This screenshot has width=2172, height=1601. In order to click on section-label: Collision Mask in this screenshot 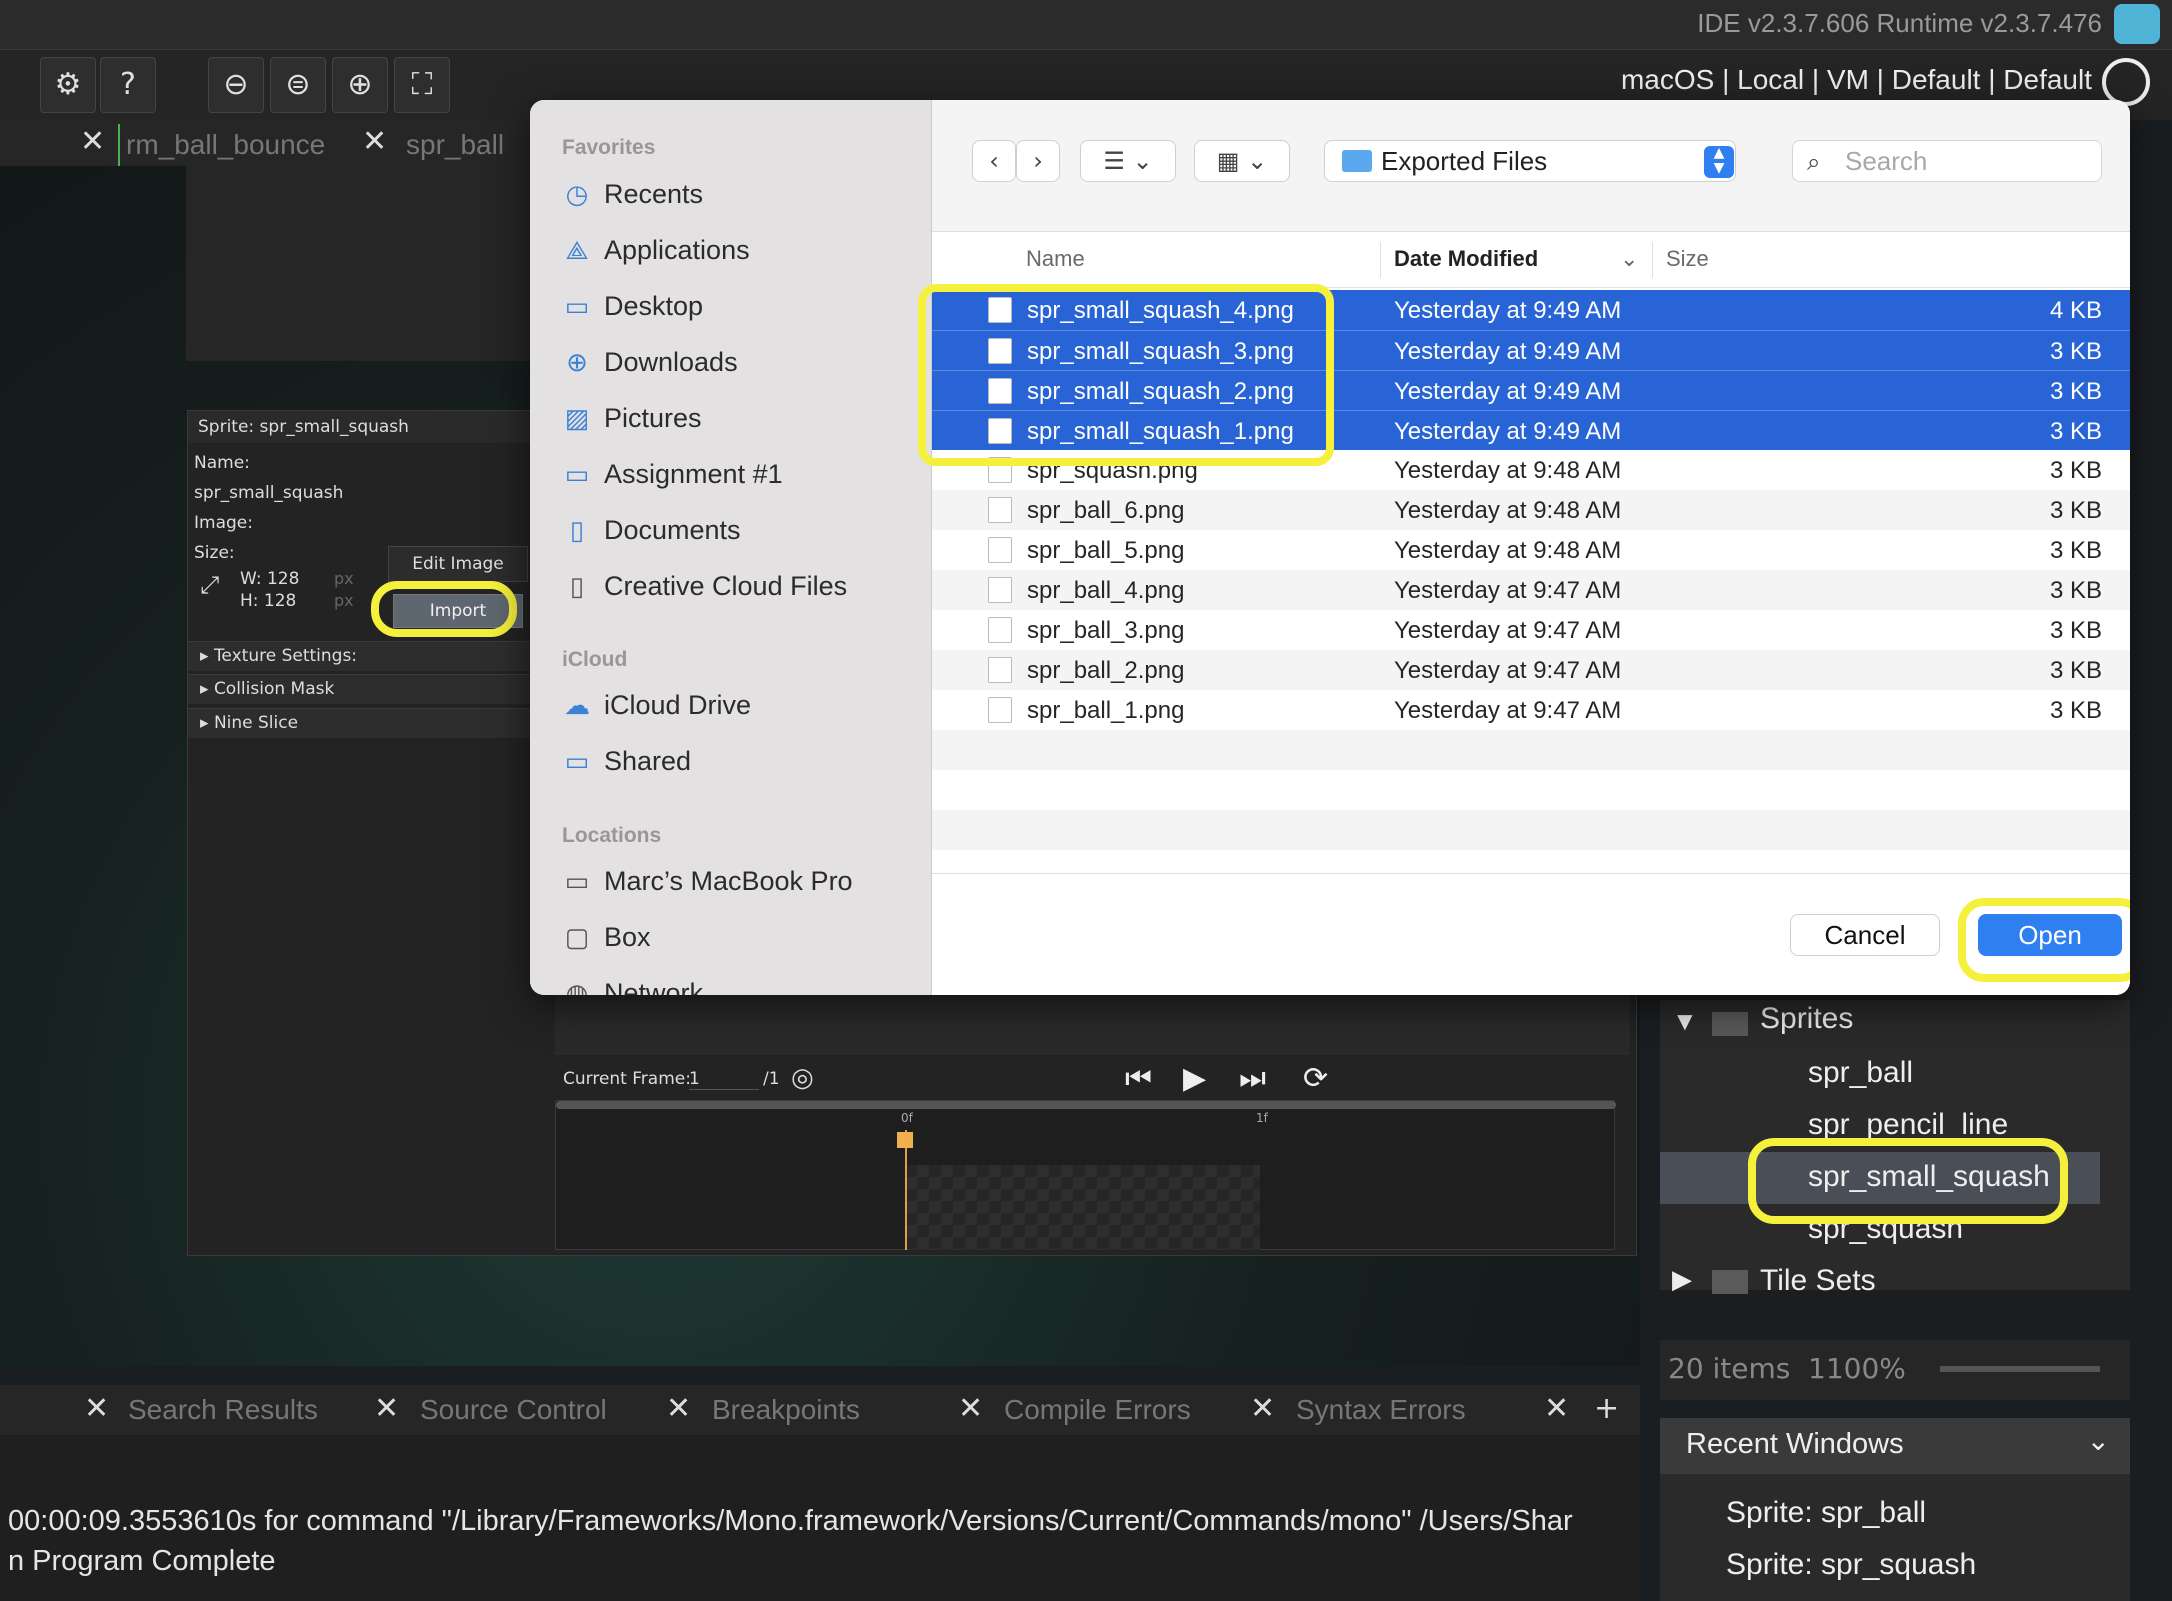, I will do `click(274, 689)`.